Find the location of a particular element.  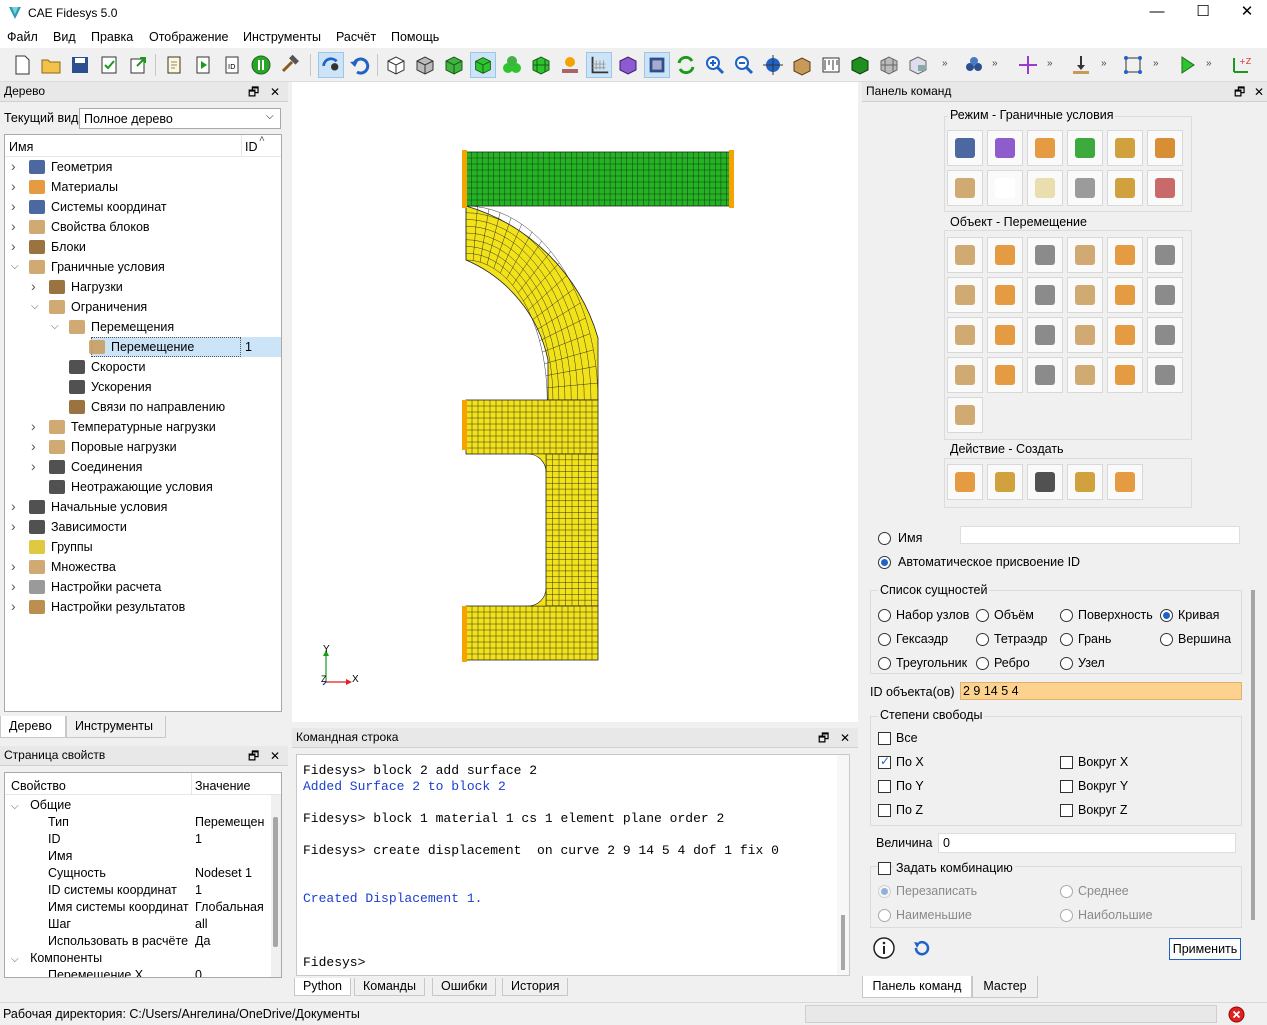

cluster-icon is located at coordinates (974, 65).